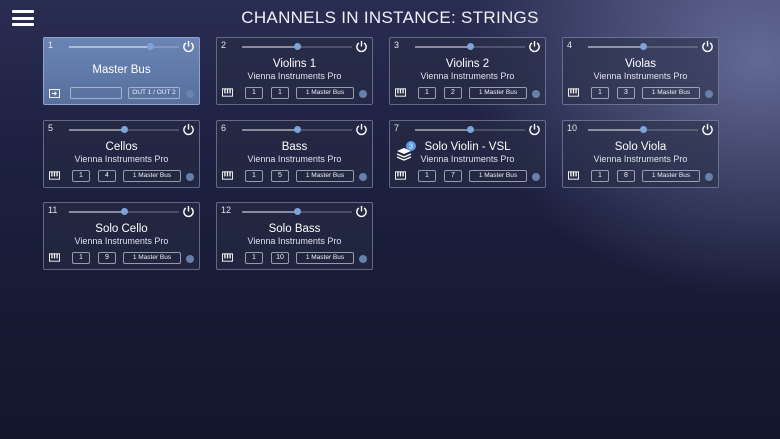 The height and width of the screenshot is (439, 780). Describe the element at coordinates (294, 147) in the screenshot. I see `channel-name: Bass` at that location.